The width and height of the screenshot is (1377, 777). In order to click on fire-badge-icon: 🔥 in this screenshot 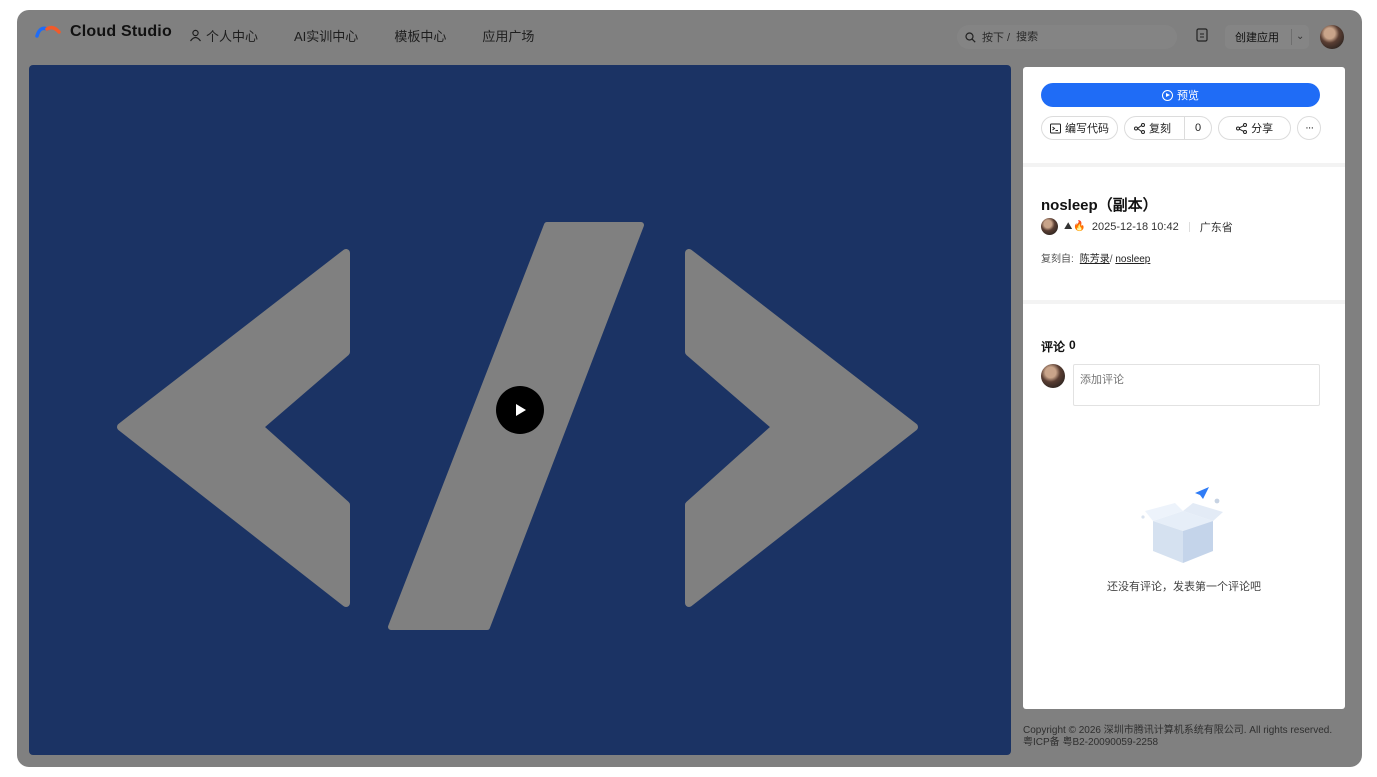, I will do `click(1079, 226)`.